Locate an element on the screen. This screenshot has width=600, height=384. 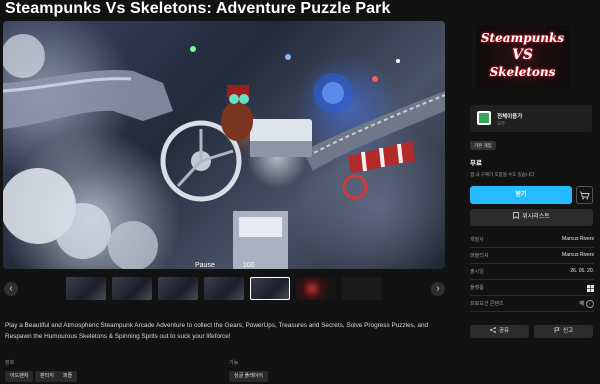
purchase-note: 앱 내 구매가 포함될 수도 있습니다 is located at coordinates (502, 174).